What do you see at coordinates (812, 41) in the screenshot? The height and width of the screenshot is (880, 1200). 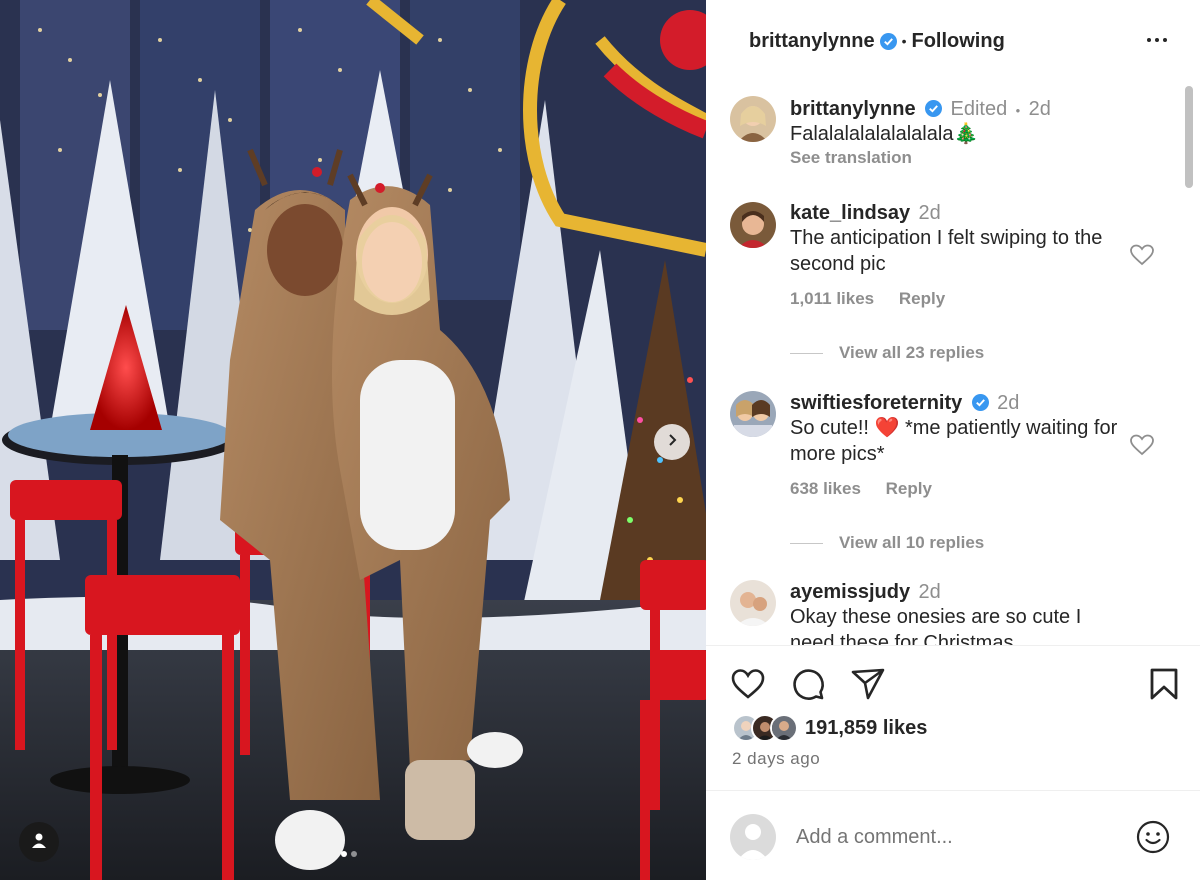 I see `author-username: brittanylynne` at bounding box center [812, 41].